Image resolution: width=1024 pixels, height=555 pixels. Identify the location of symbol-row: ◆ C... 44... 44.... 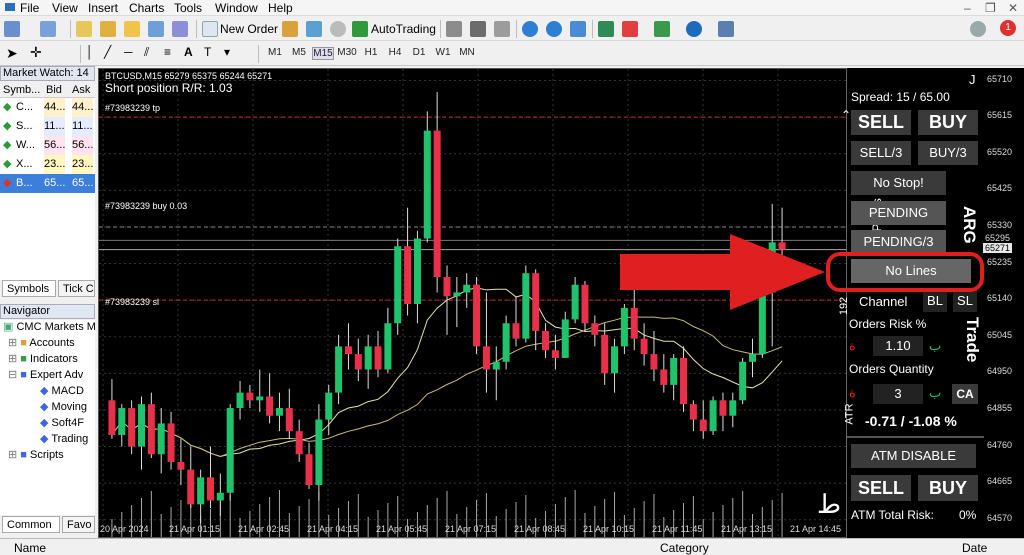
(47, 107).